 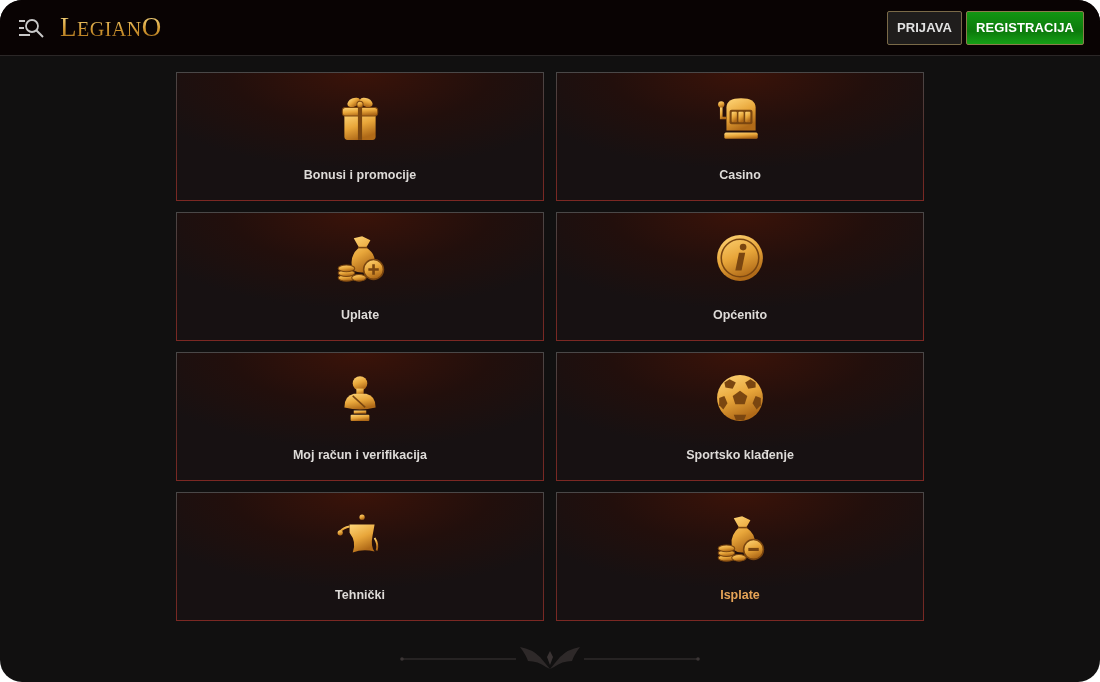 What do you see at coordinates (31, 27) in the screenshot?
I see `search-menu-icon` at bounding box center [31, 27].